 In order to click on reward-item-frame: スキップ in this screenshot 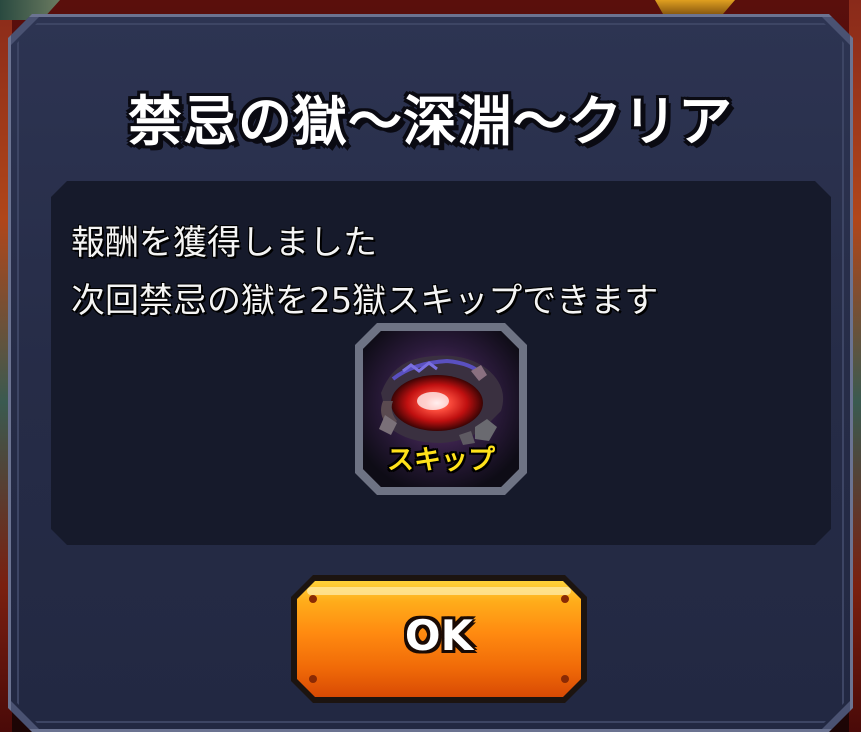, I will do `click(441, 409)`.